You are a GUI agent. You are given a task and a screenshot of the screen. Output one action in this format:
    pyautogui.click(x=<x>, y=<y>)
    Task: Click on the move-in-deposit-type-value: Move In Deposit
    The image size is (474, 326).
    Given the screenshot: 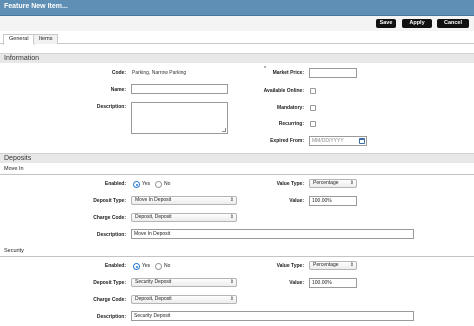 What is the action you would take?
    pyautogui.click(x=153, y=200)
    